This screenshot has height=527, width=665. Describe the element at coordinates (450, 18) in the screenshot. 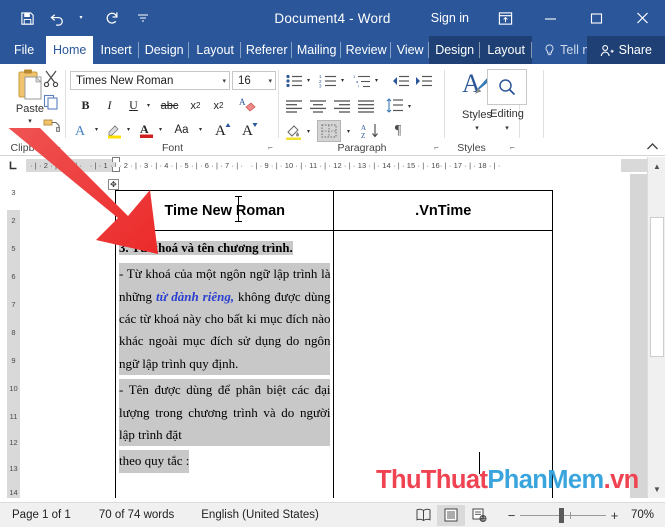

I see `sign-in-button: Sign in` at that location.